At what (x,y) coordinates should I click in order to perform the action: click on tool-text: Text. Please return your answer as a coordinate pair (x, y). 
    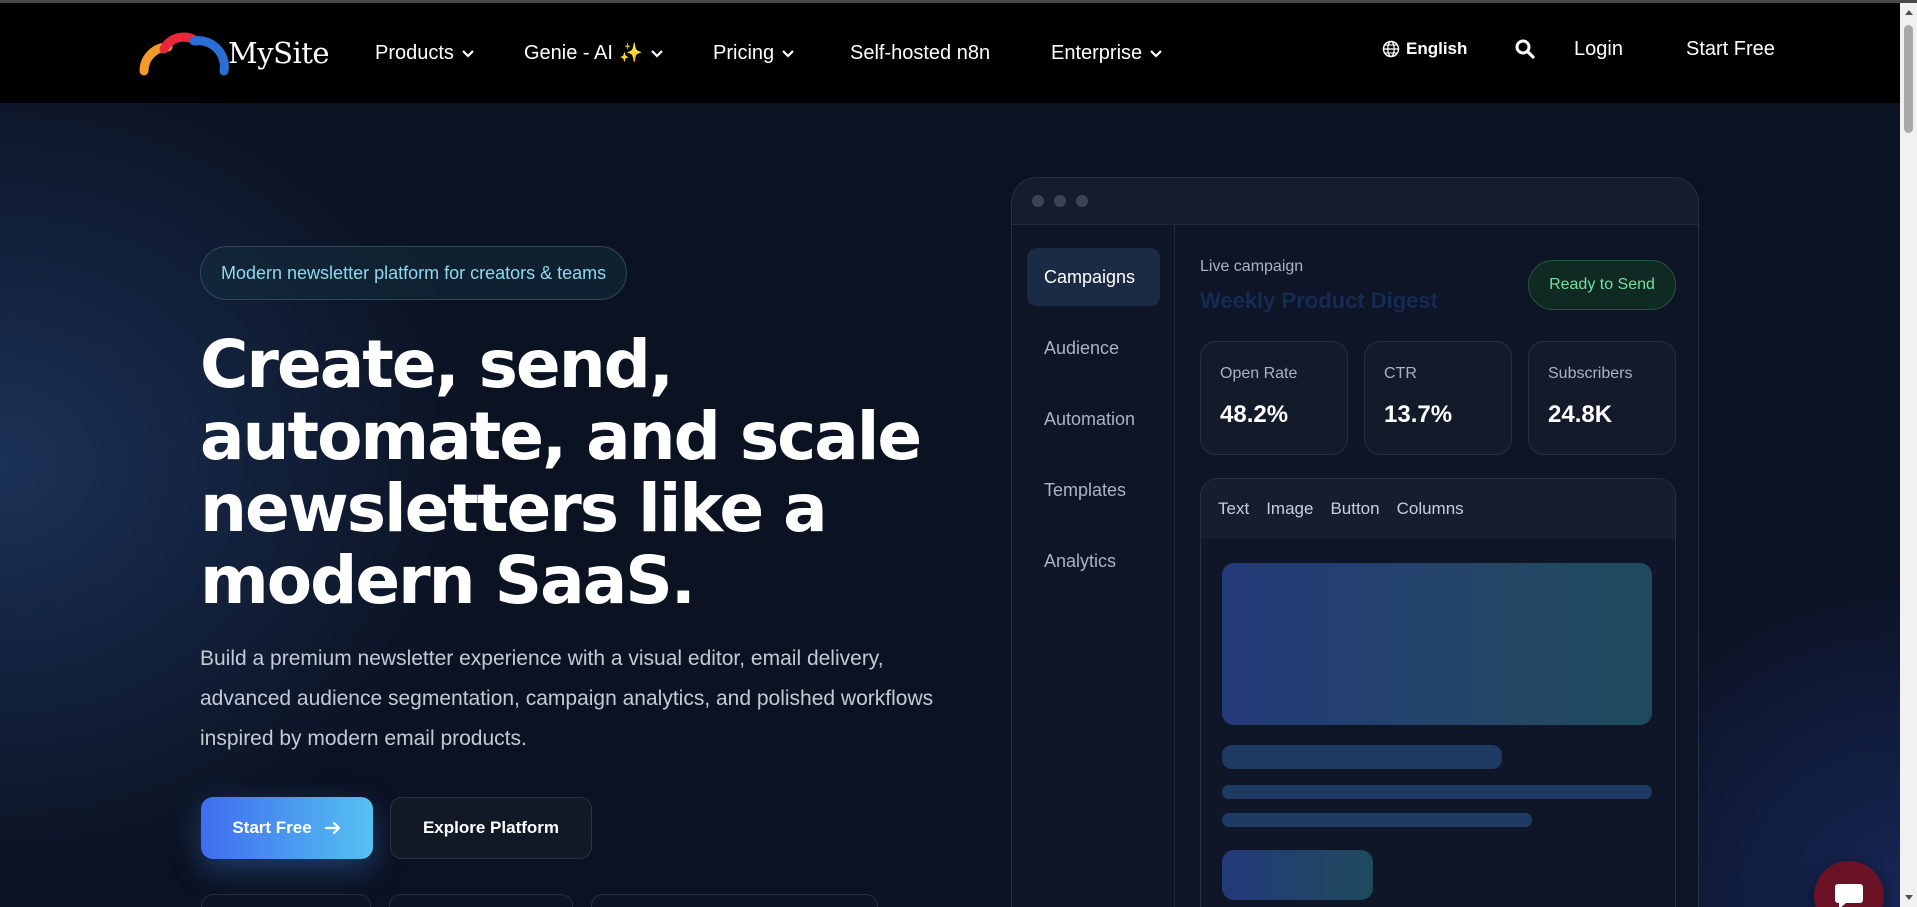
    Looking at the image, I should click on (1233, 509).